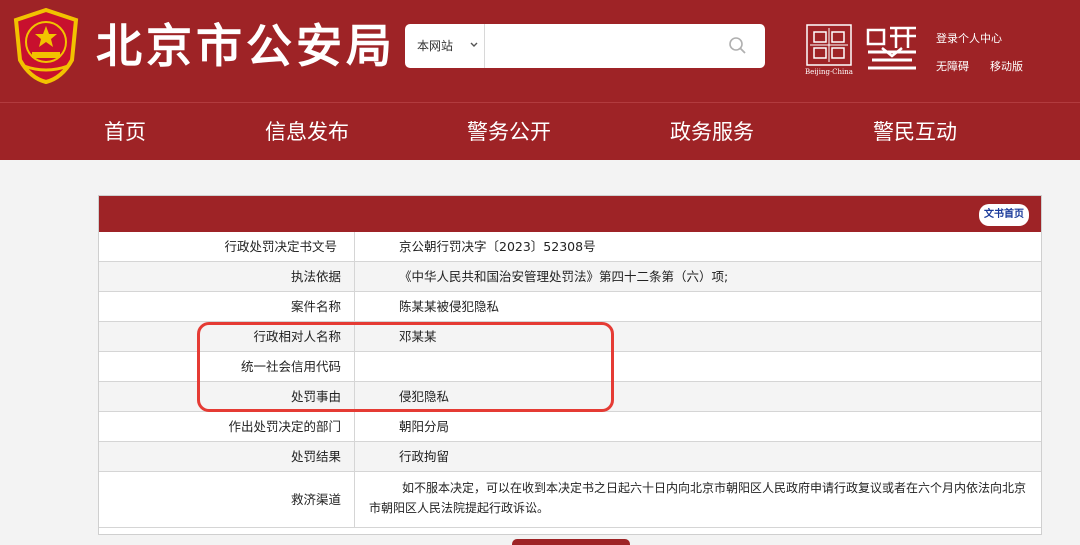 Image resolution: width=1080 pixels, height=545 pixels. I want to click on police-emblem-icon, so click(46, 46).